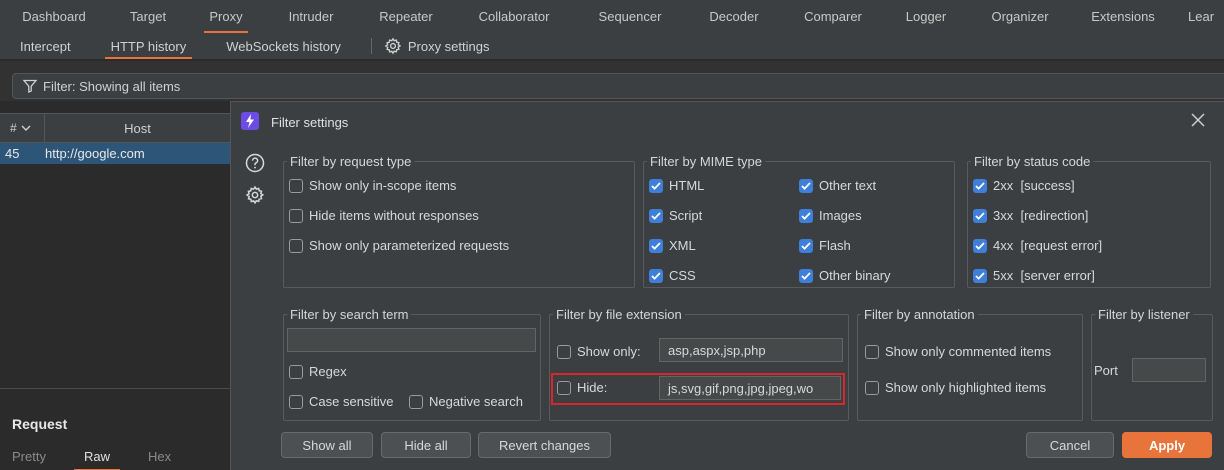  Describe the element at coordinates (1199, 16) in the screenshot. I see `tab-learn: Lear` at that location.